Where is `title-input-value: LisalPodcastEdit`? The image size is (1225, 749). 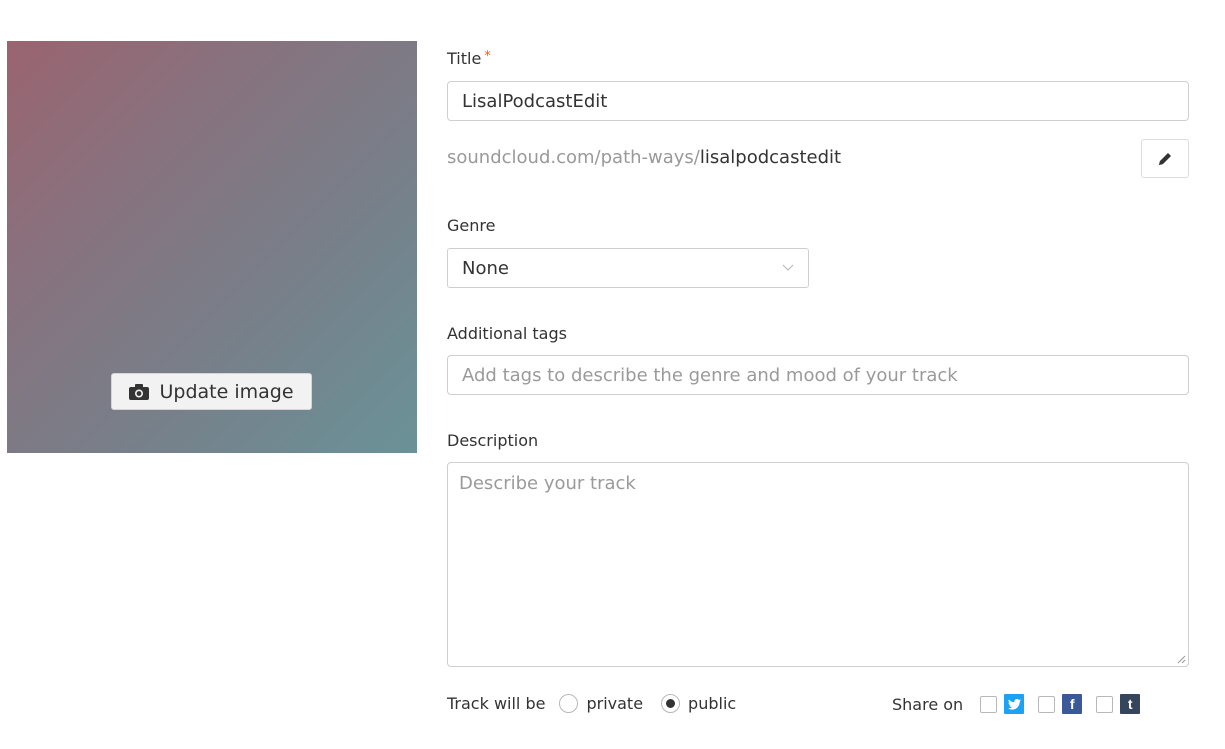 title-input-value: LisalPodcastEdit is located at coordinates (535, 101).